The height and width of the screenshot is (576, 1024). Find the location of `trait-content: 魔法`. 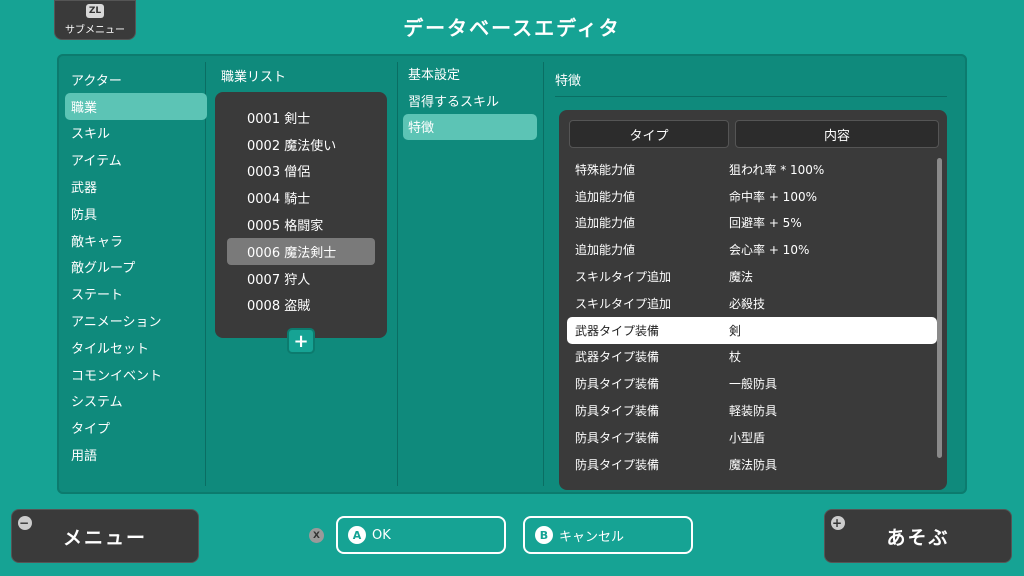

trait-content: 魔法 is located at coordinates (741, 277).